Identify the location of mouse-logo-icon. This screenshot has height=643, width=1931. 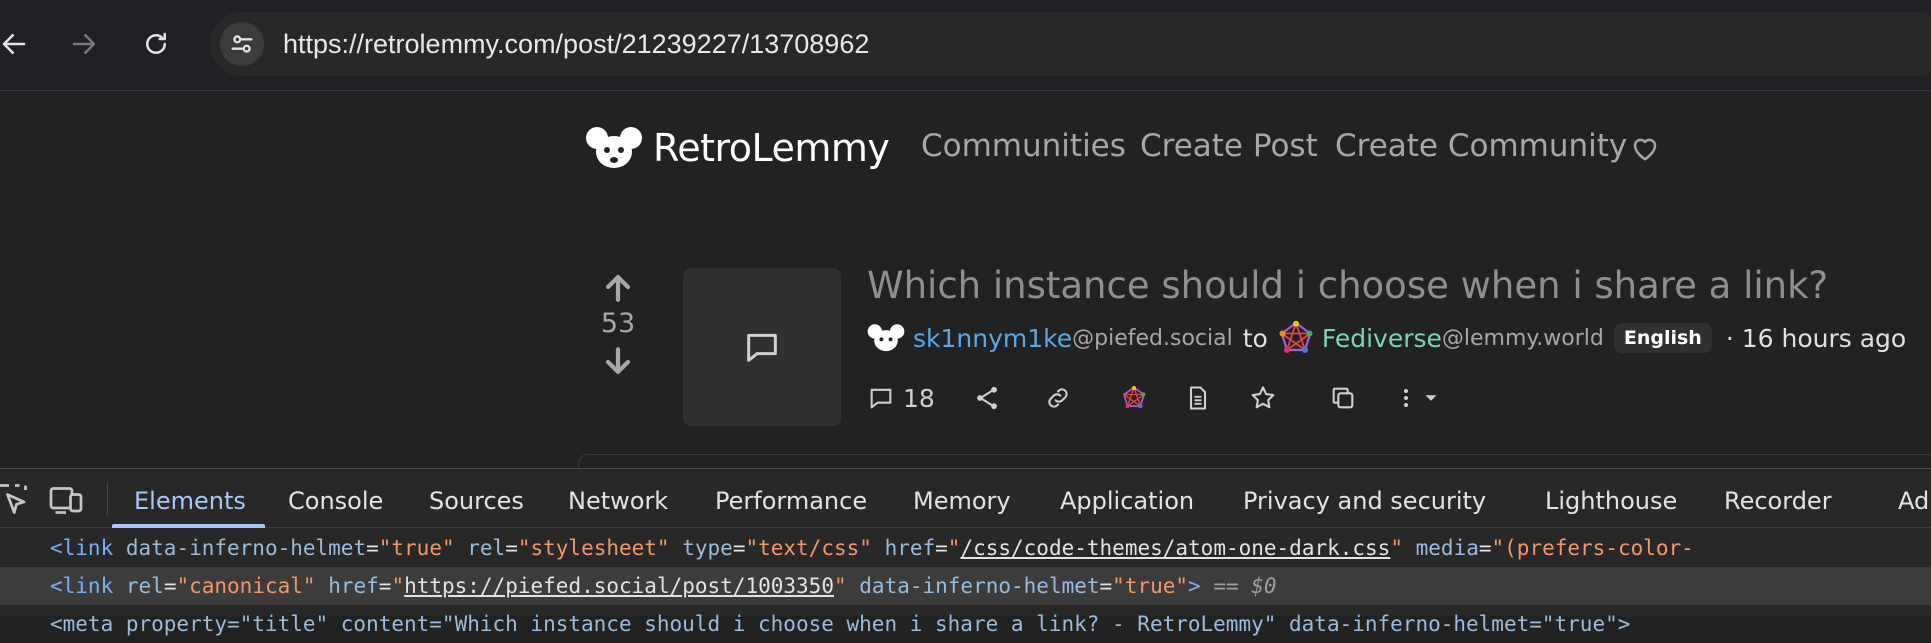
(614, 147).